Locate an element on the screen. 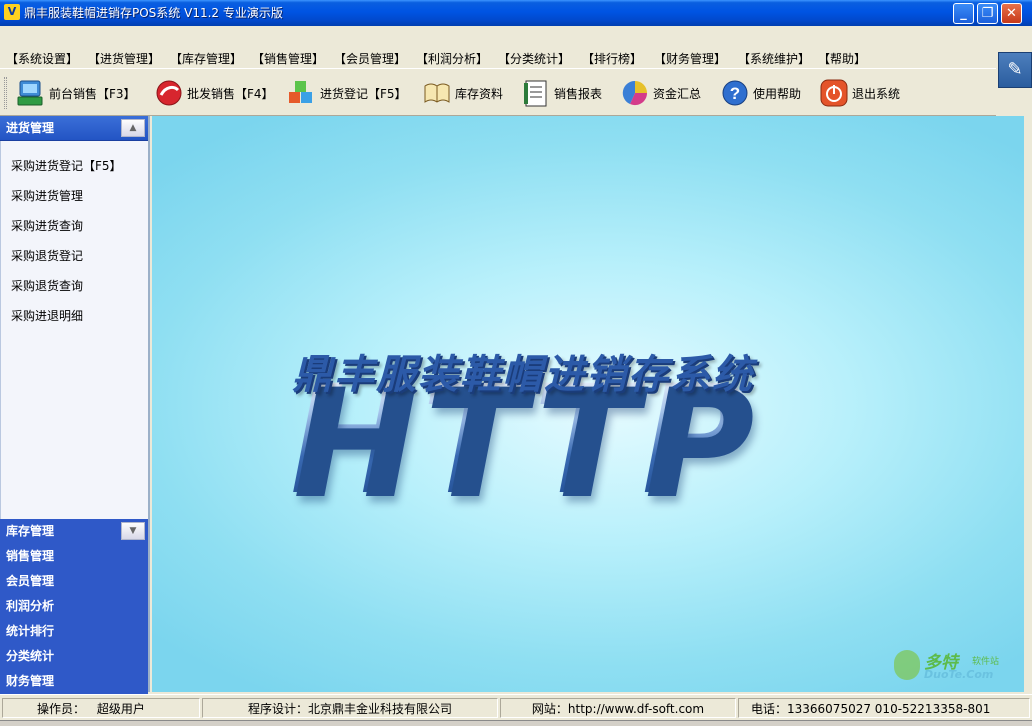 This screenshot has width=1032, height=726. sidebar-link-purchase-query: 采购进货查询 is located at coordinates (74, 232).